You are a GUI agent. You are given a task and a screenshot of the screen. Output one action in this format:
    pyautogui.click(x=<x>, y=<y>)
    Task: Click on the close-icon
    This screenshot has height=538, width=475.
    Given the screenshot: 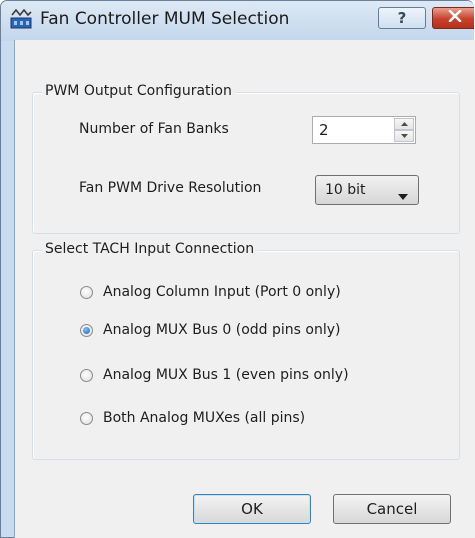 What is the action you would take?
    pyautogui.click(x=455, y=17)
    